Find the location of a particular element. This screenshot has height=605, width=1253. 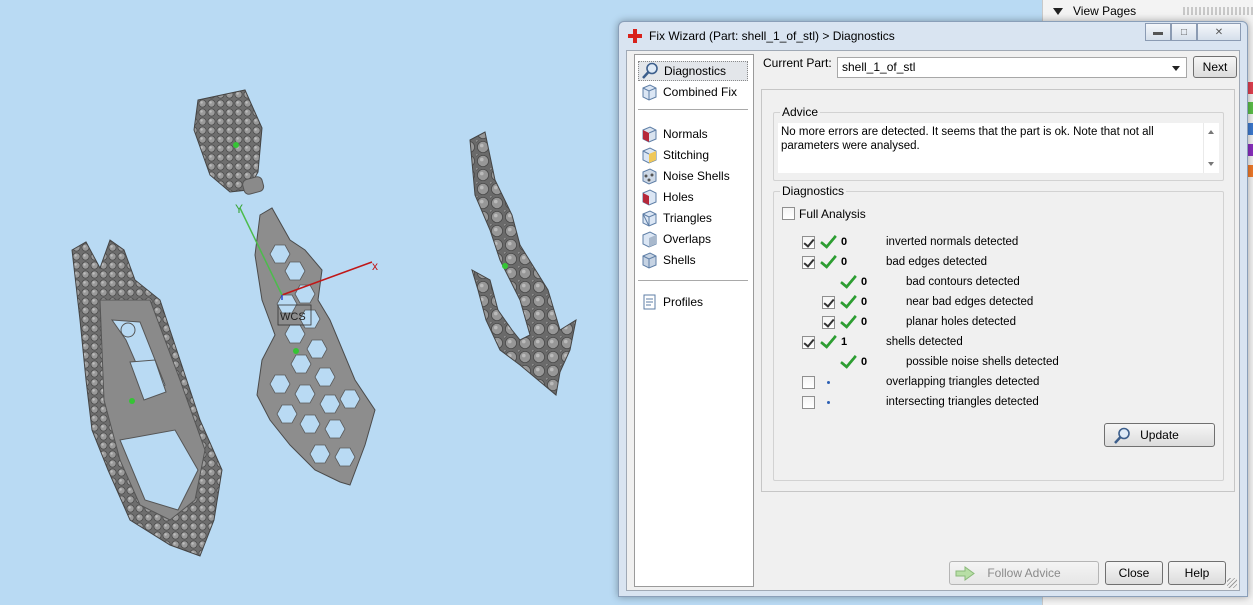

chevron-down-icon is located at coordinates (1176, 68).